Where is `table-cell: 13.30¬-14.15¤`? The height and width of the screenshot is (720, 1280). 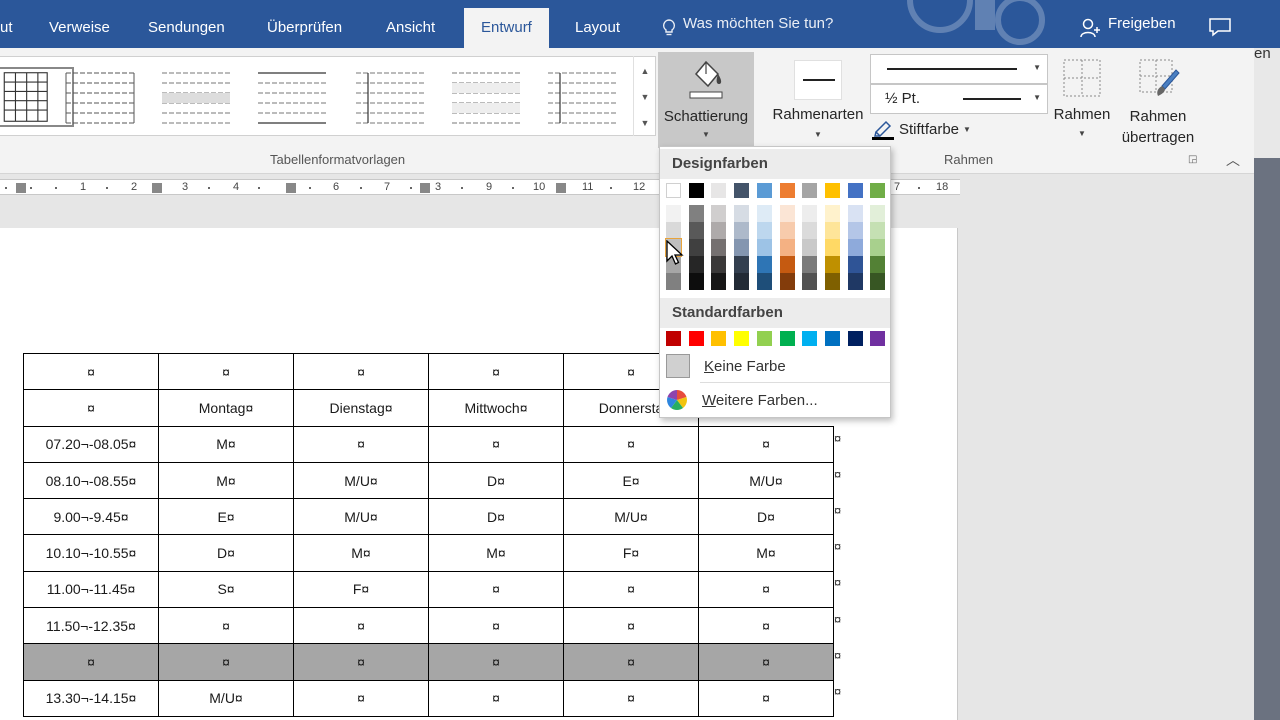 table-cell: 13.30¬-14.15¤ is located at coordinates (91, 698).